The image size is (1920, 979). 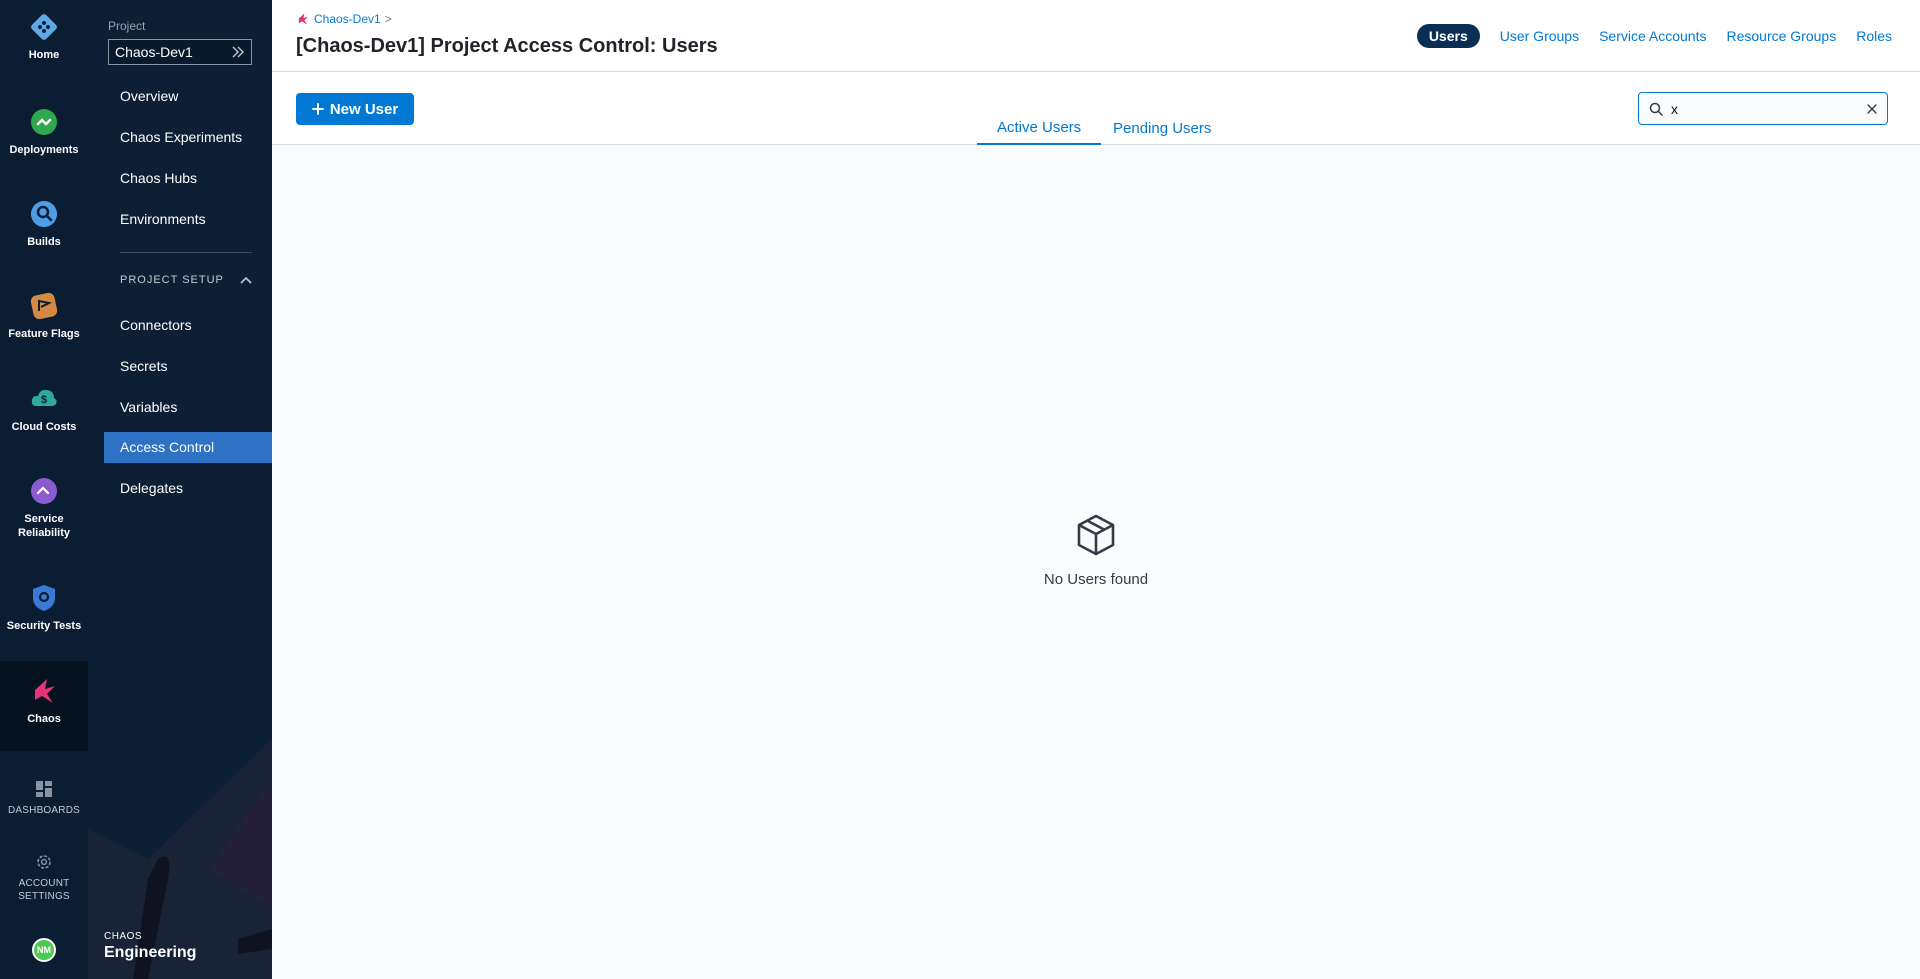 I want to click on rail-builds-label: Builds, so click(x=44, y=242).